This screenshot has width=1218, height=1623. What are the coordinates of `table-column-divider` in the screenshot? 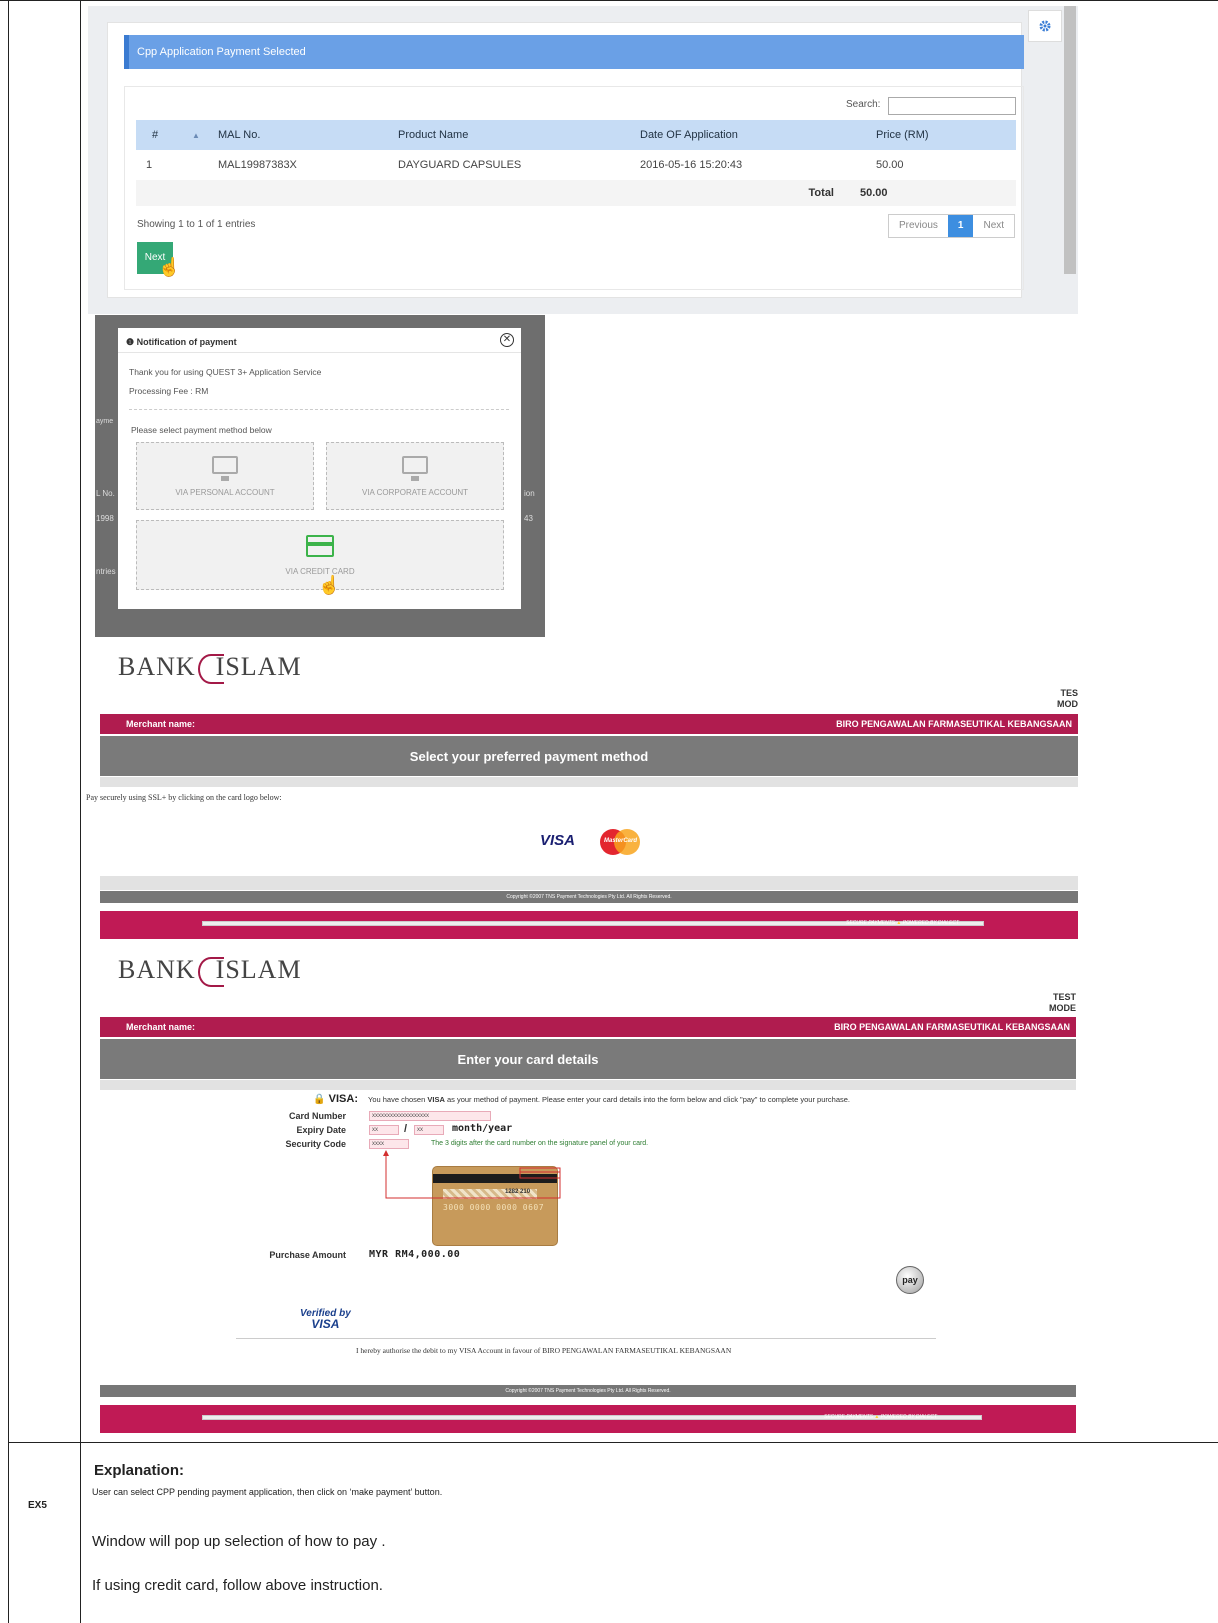 It's located at (80, 811).